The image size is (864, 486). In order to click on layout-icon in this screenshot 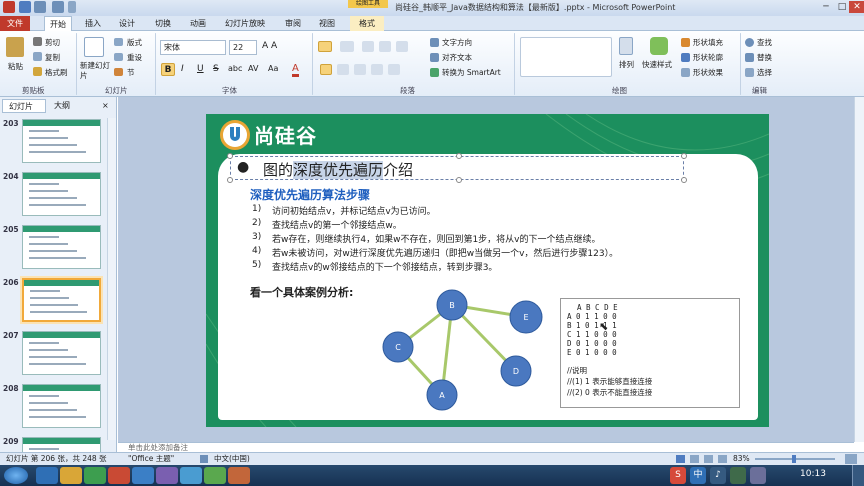, I will do `click(118, 42)`.